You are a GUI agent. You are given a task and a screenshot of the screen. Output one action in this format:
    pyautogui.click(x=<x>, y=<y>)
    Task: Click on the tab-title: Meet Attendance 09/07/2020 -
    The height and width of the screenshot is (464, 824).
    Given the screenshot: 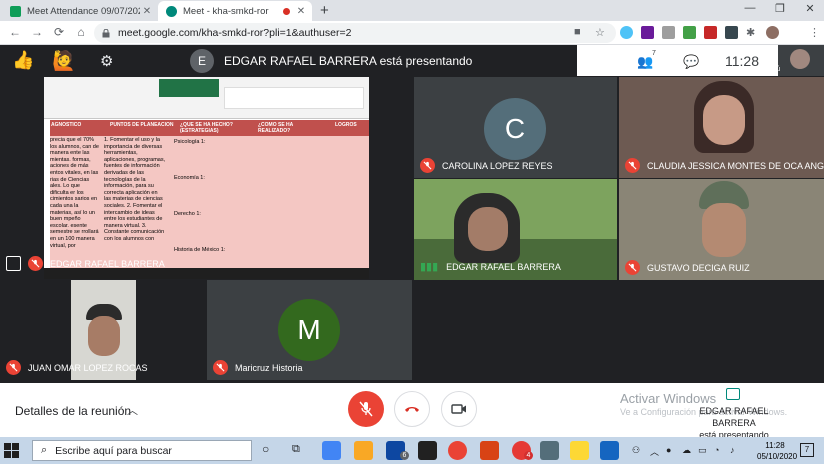 What is the action you would take?
    pyautogui.click(x=83, y=11)
    